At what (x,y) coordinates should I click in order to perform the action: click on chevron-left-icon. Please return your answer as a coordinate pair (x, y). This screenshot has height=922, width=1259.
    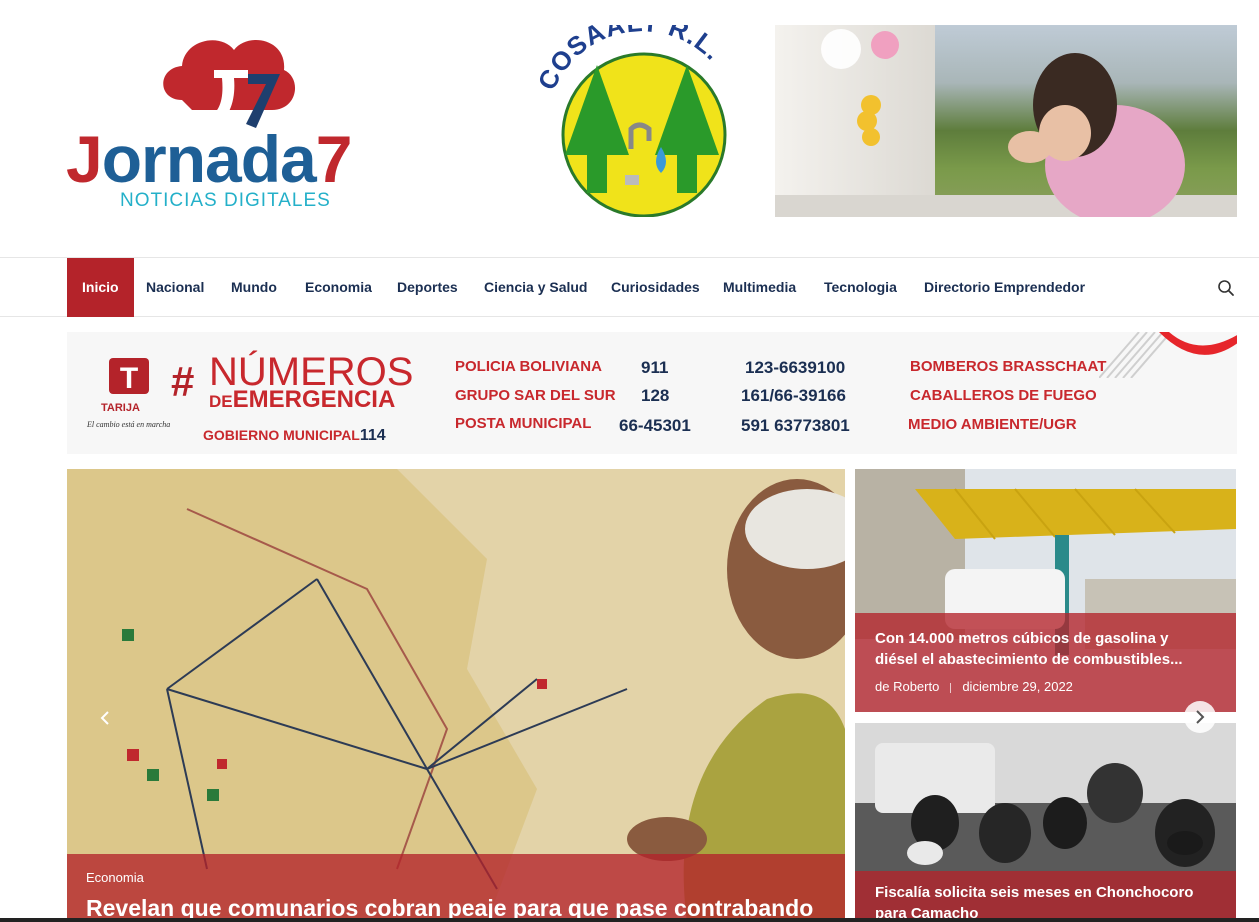
    Looking at the image, I should click on (104, 718).